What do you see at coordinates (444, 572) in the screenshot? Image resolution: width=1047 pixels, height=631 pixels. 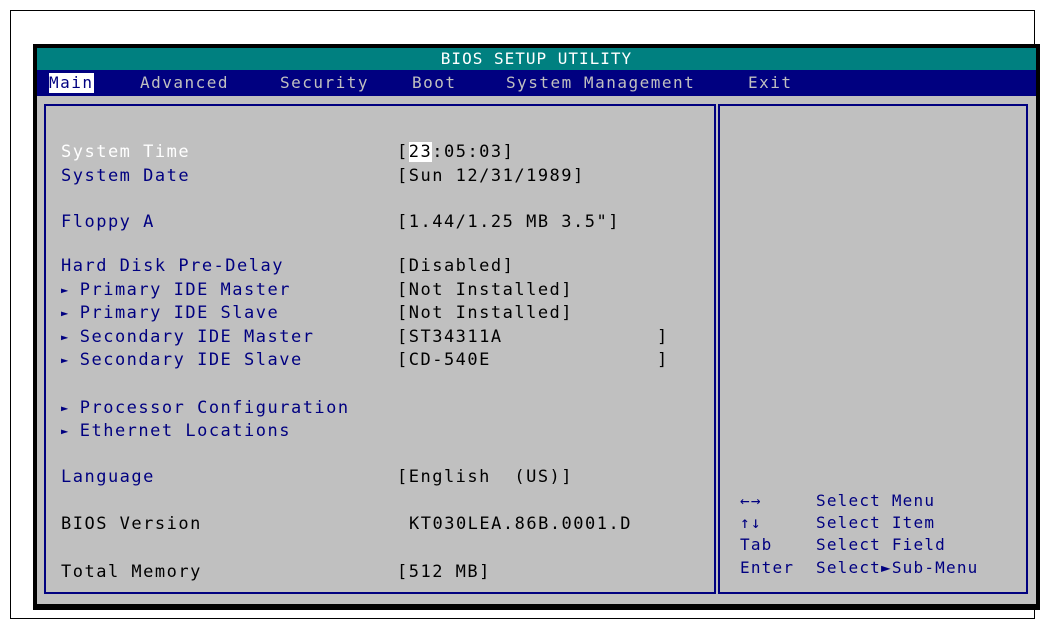 I see `total-memory-value: [512 MB]` at bounding box center [444, 572].